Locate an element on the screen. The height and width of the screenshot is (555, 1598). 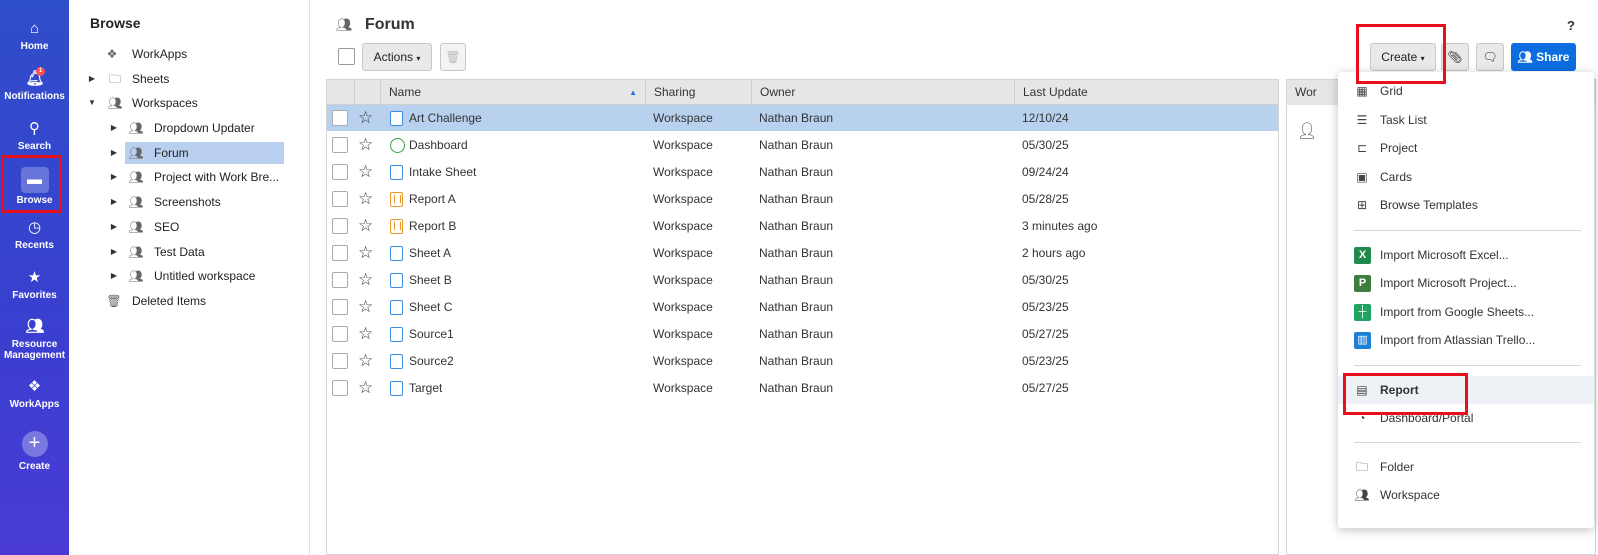
row-name: Sheet C is located at coordinates (430, 307).